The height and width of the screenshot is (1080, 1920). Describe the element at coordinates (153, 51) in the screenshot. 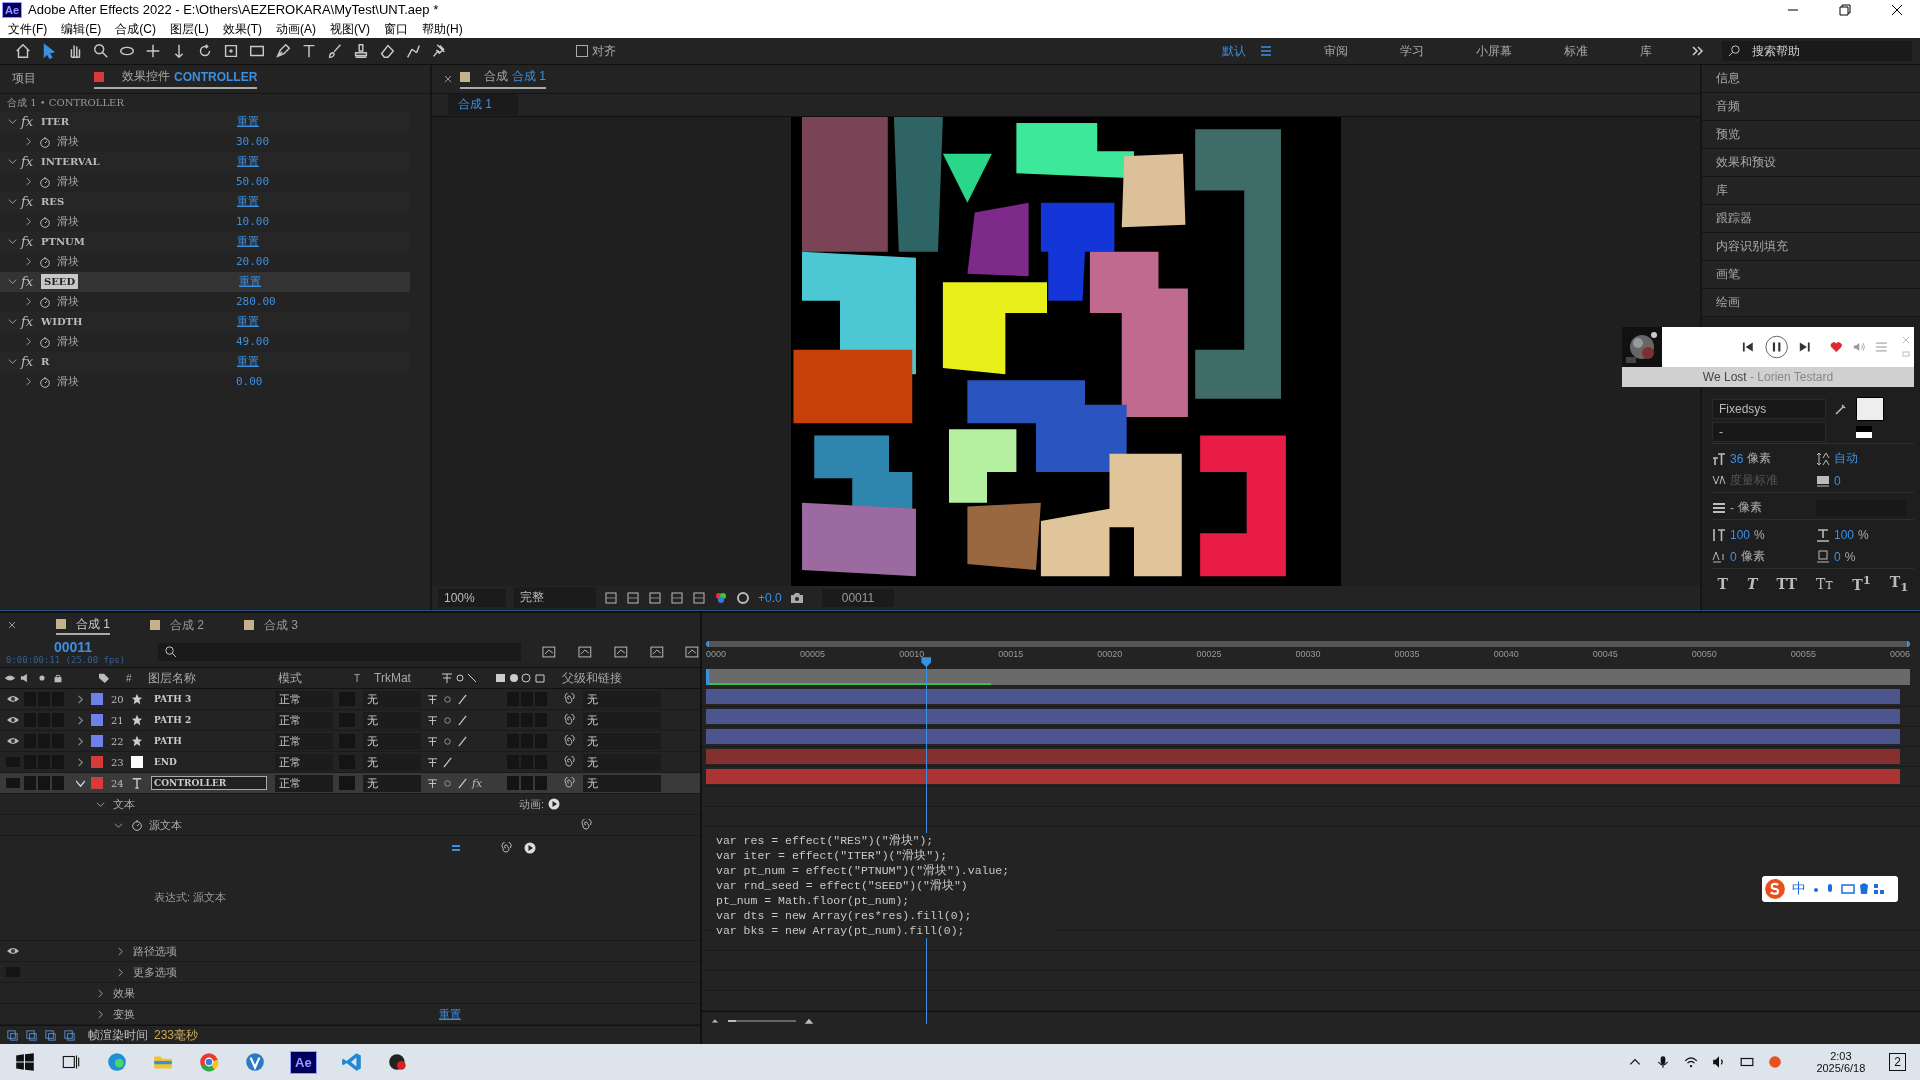

I see `move-icon` at that location.